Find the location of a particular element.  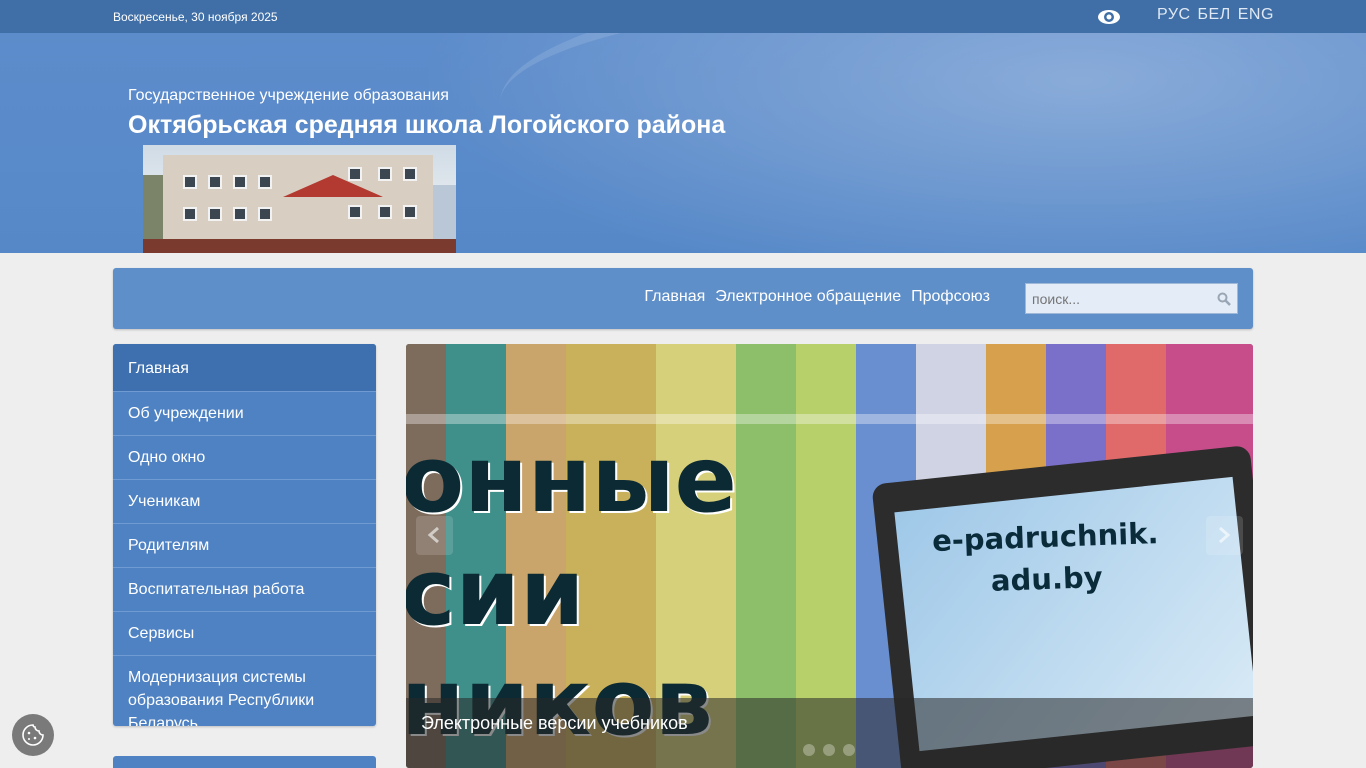

top-bar: Воскресенье, 30 ноября 2025 РУС БЕЛ ENG is located at coordinates (683, 16).